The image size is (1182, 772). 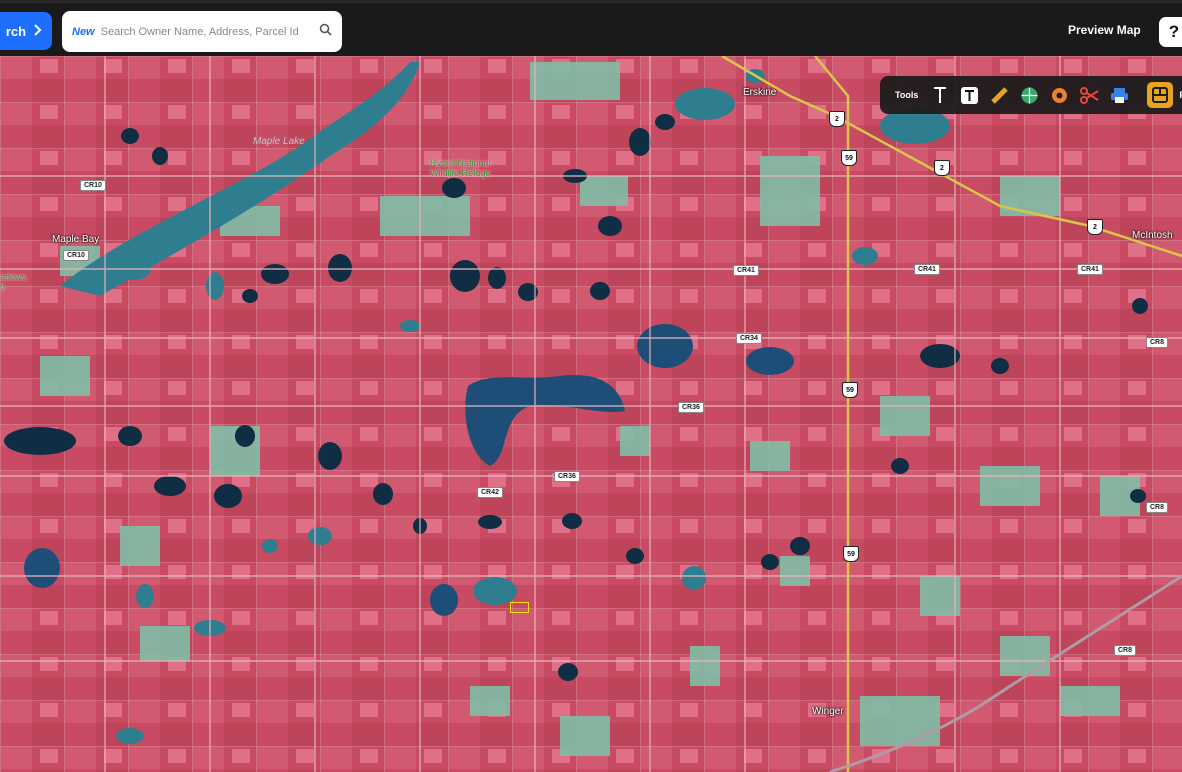 I want to click on selected-parcel, so click(x=519, y=607).